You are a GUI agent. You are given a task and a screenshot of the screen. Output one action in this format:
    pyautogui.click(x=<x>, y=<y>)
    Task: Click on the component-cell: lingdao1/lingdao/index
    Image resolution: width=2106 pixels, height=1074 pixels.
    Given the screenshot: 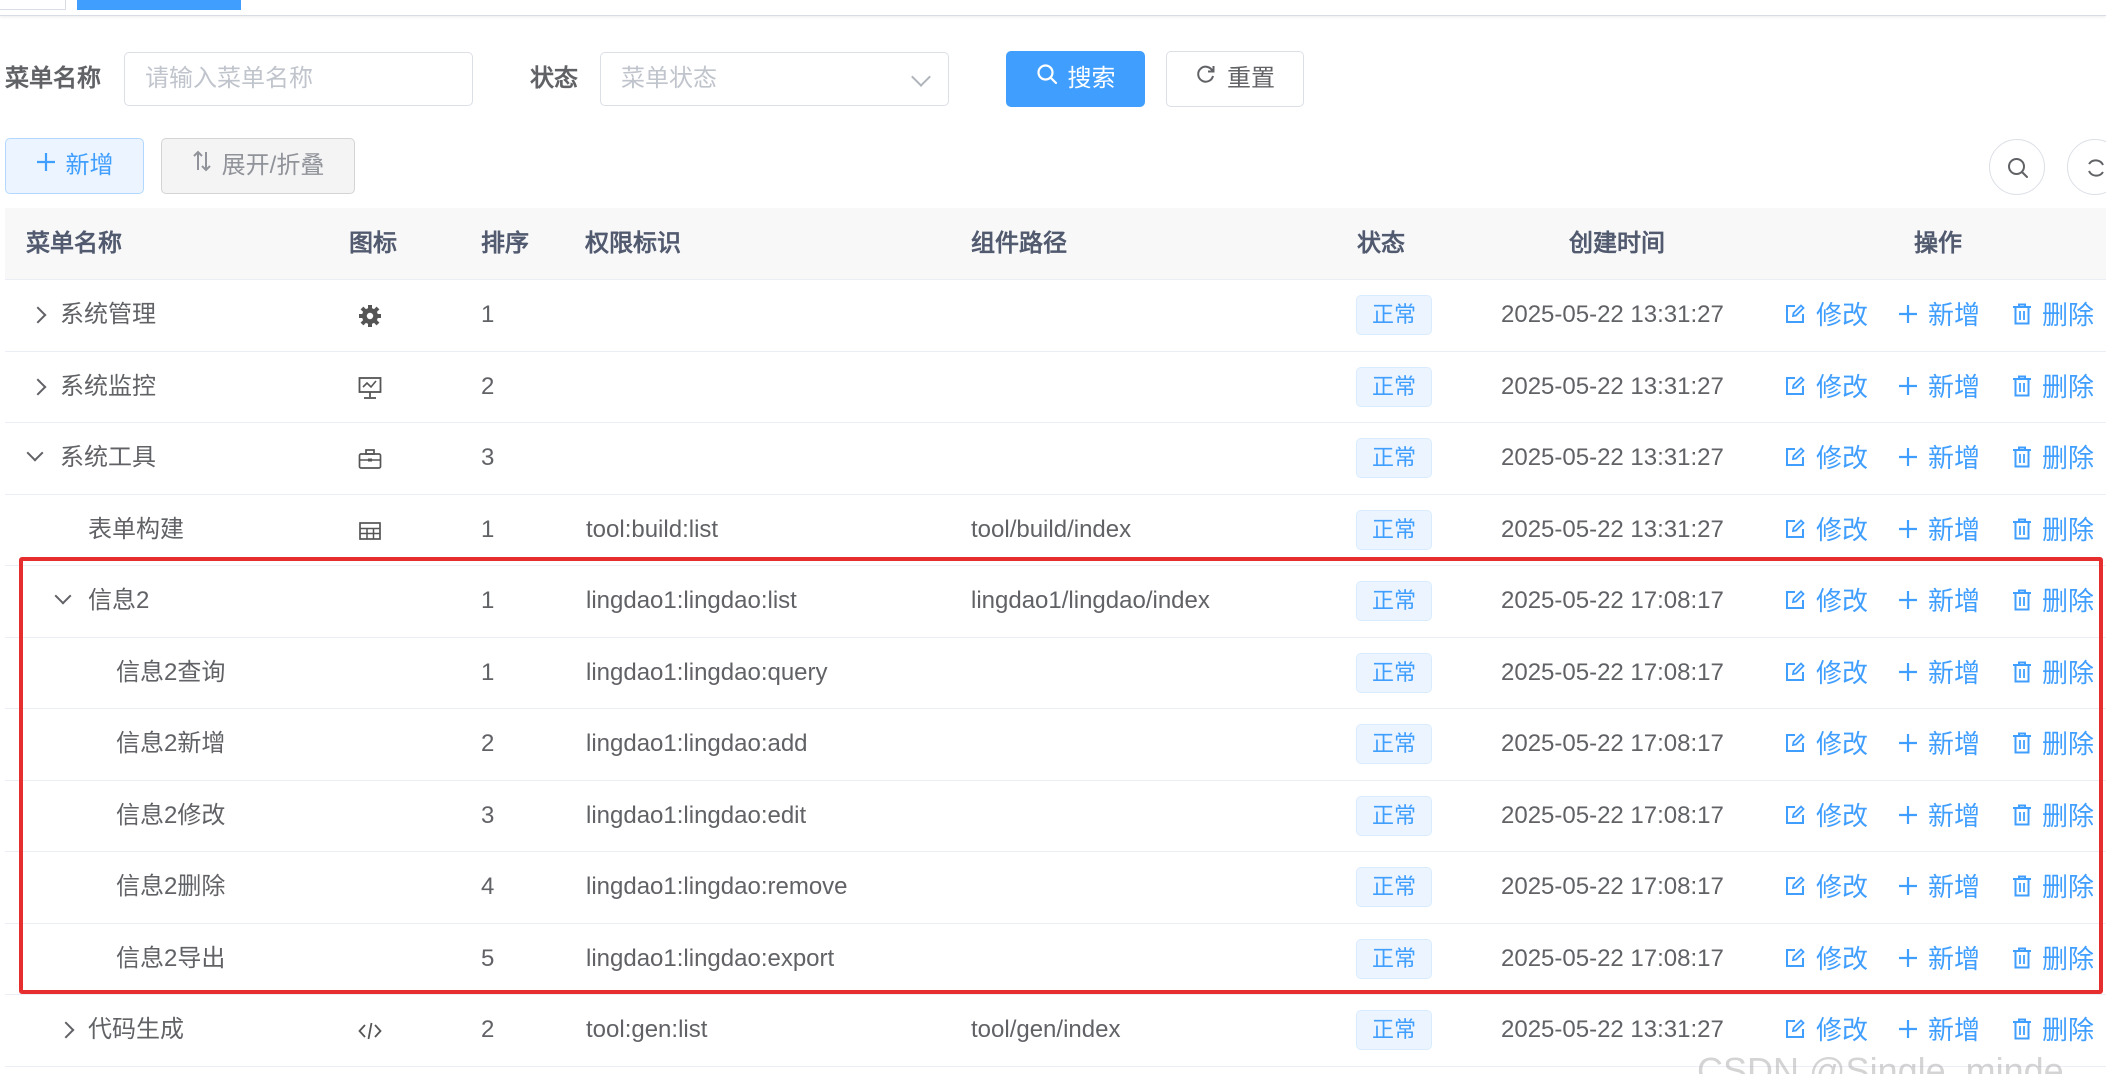 What is the action you would take?
    pyautogui.click(x=1090, y=600)
    